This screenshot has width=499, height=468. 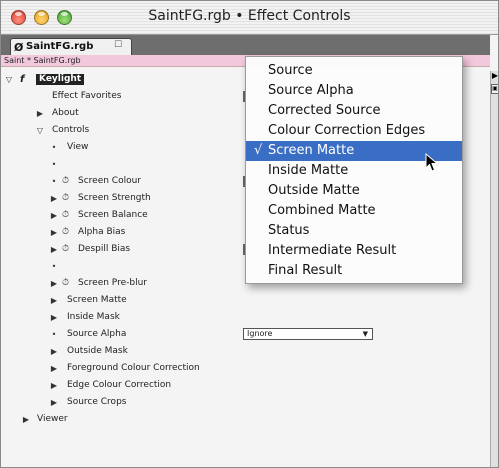 I want to click on about-label: About, so click(x=65, y=113).